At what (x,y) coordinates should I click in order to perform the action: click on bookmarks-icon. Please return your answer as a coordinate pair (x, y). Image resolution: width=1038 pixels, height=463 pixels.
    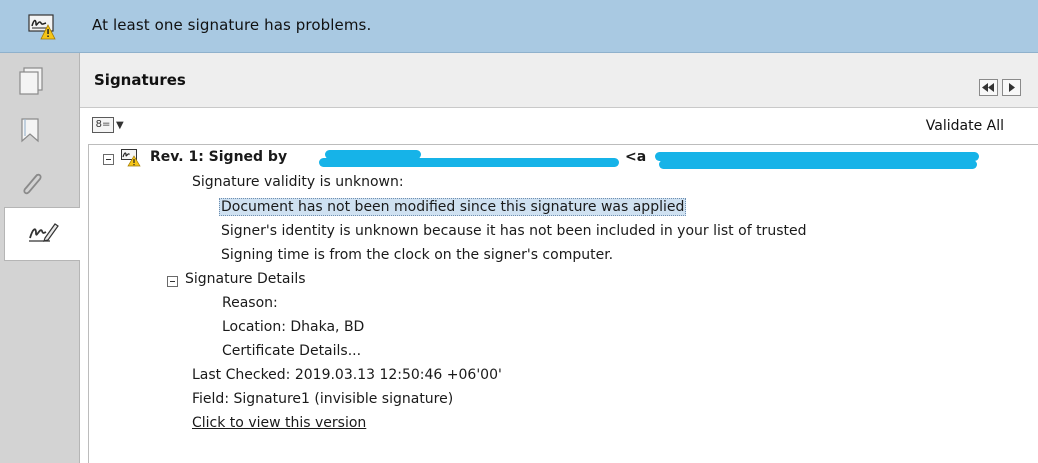
    Looking at the image, I should click on (31, 132).